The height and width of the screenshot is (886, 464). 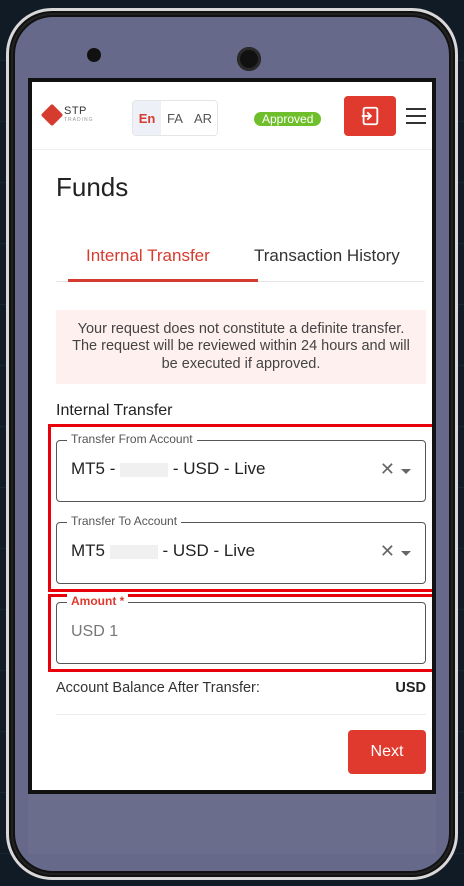 What do you see at coordinates (158, 688) in the screenshot?
I see `balance-label: Account Balance After Transfer:` at bounding box center [158, 688].